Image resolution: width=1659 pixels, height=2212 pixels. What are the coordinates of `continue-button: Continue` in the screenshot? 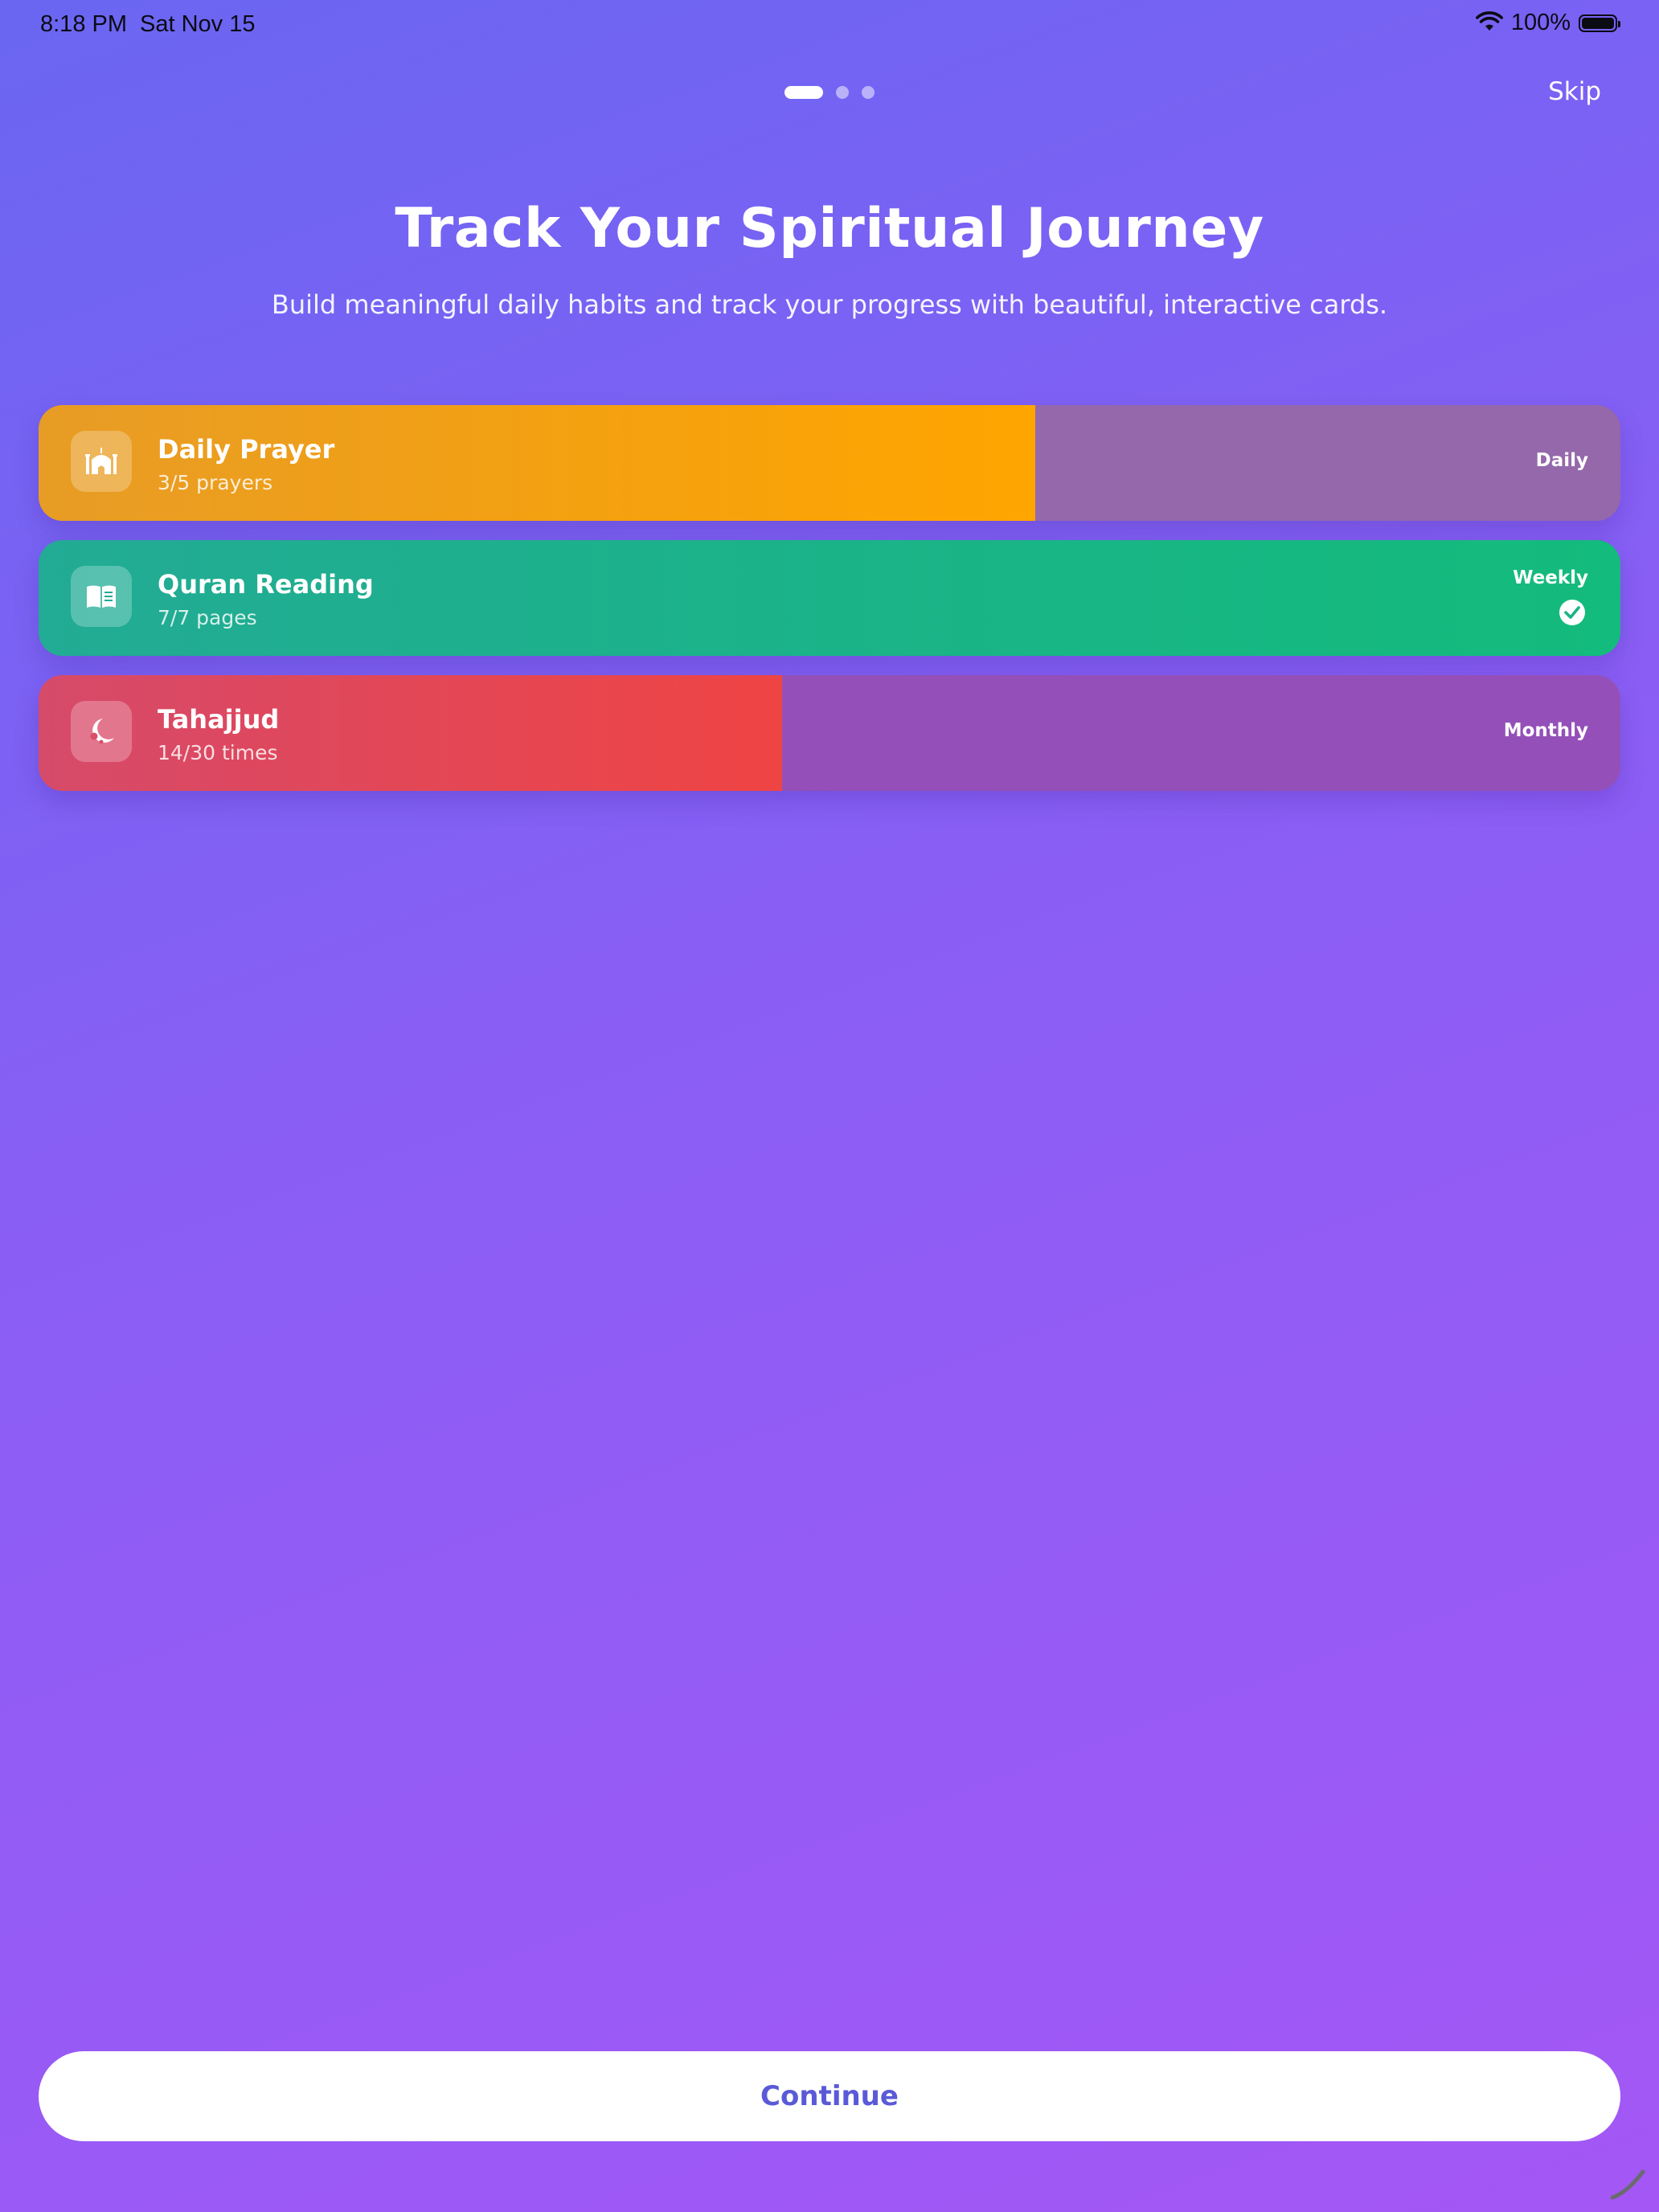 It's located at (829, 2096).